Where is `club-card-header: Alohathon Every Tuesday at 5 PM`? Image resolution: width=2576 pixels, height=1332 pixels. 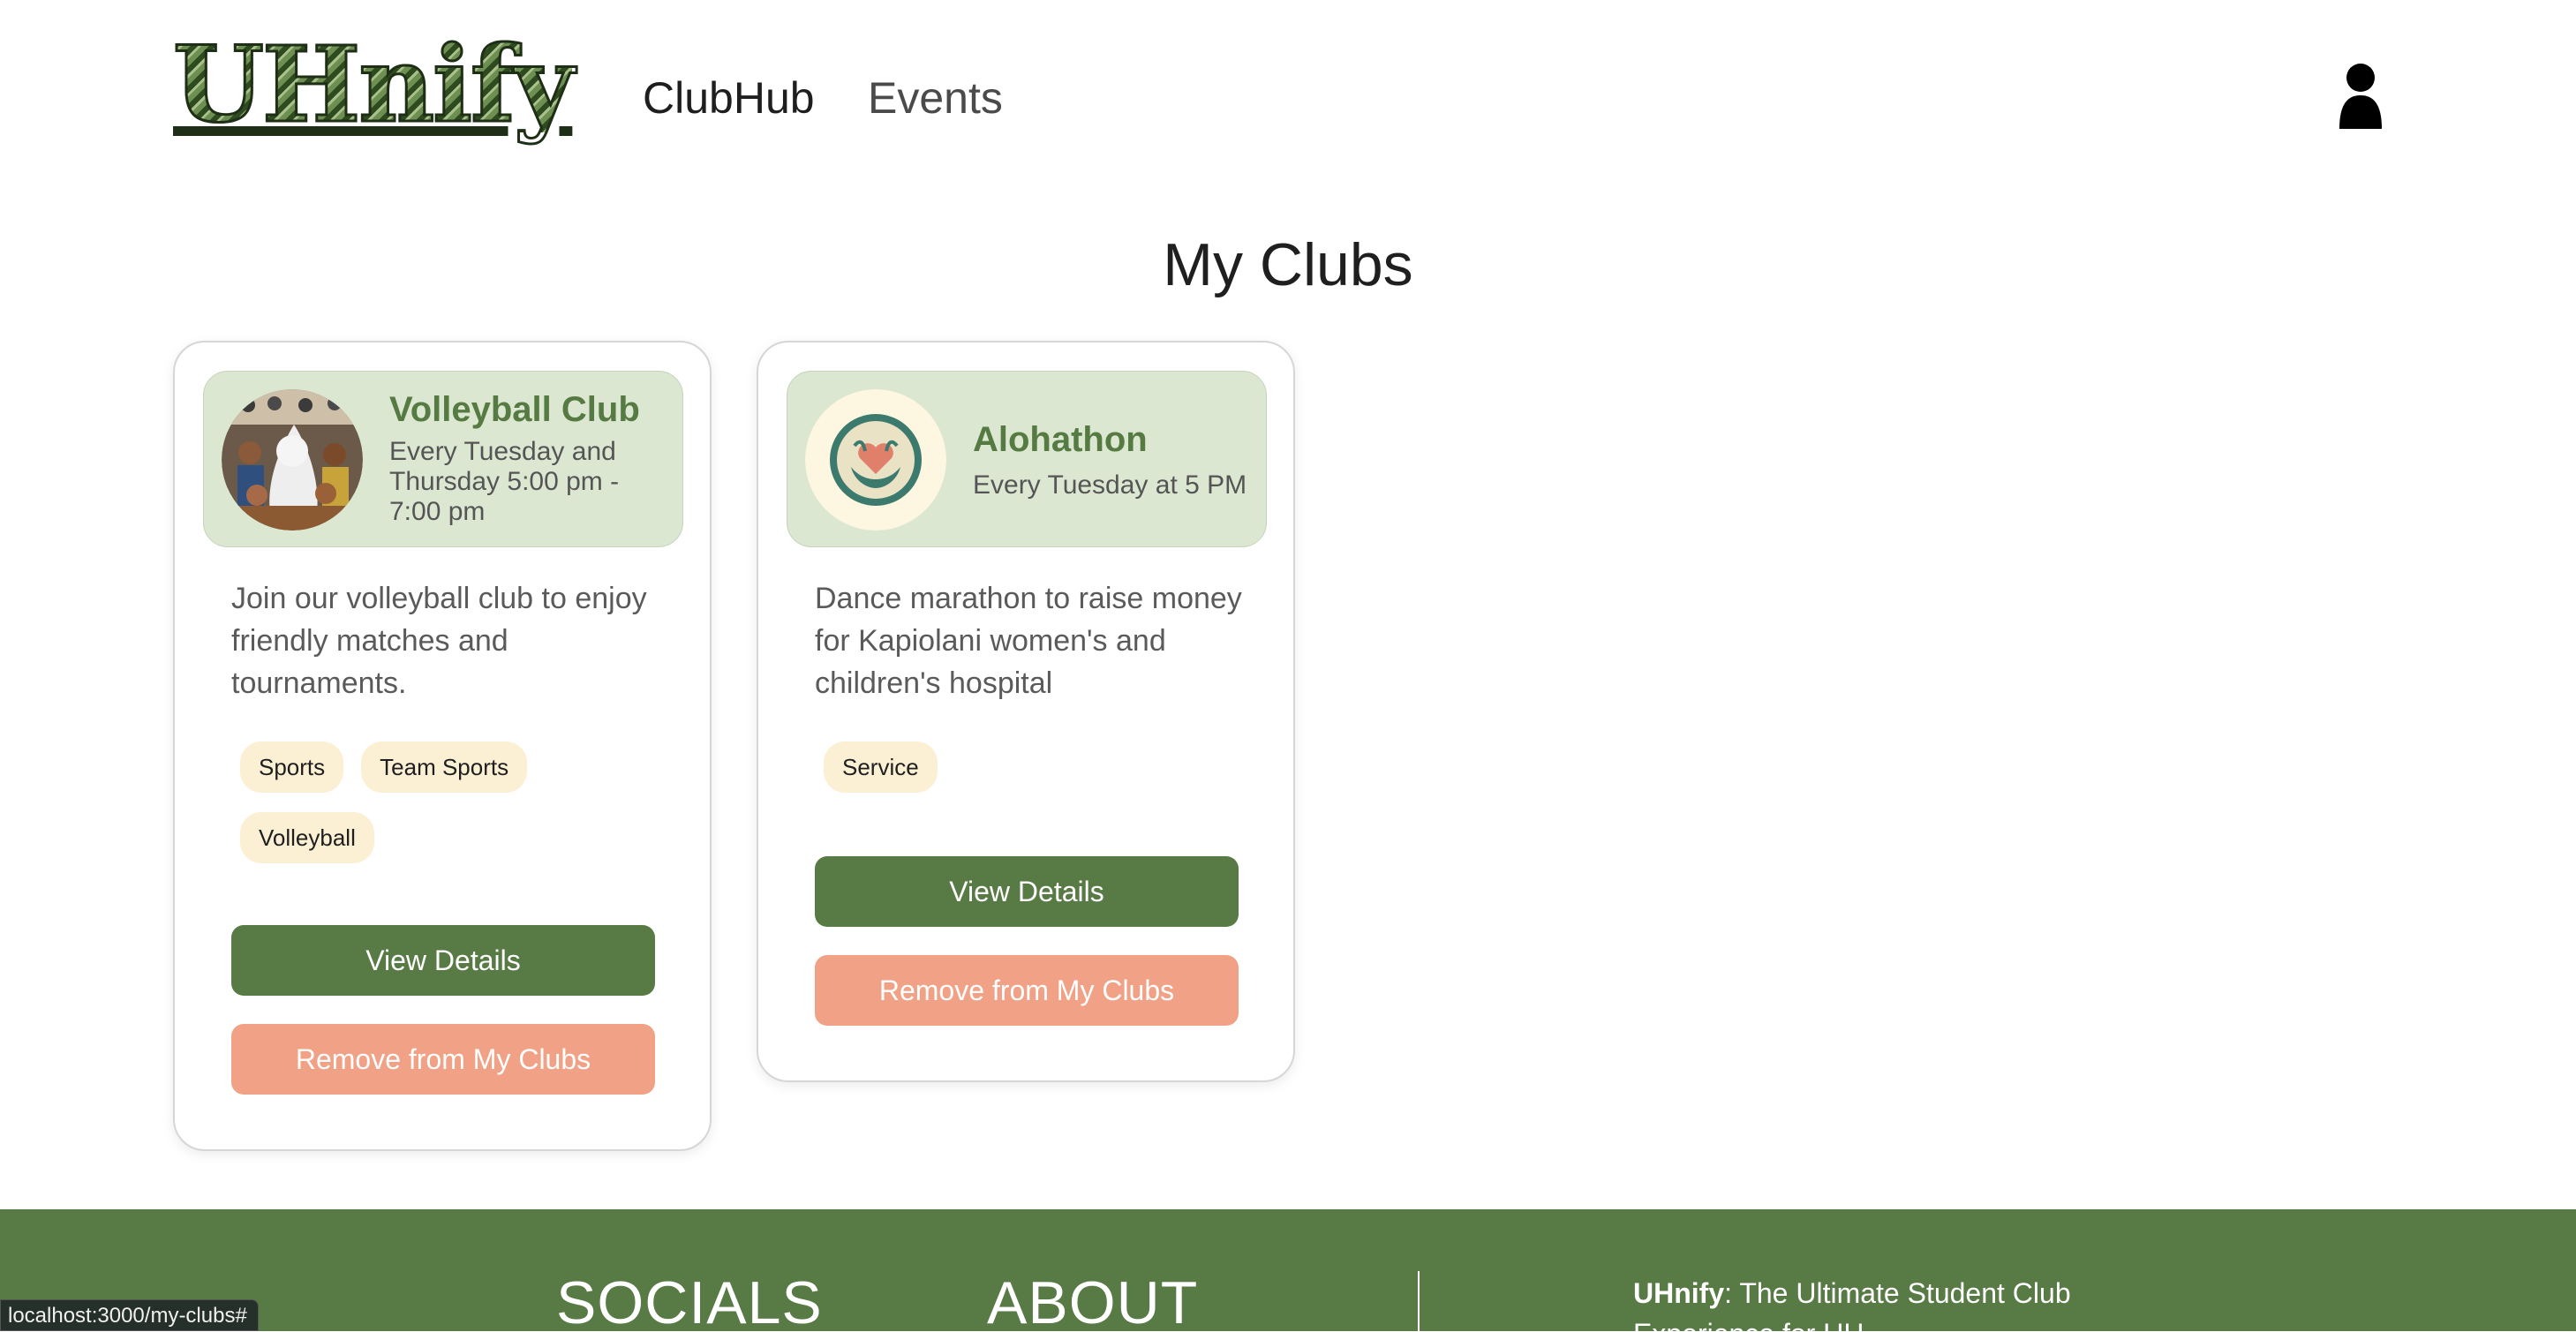 club-card-header: Alohathon Every Tuesday at 5 PM is located at coordinates (1027, 459).